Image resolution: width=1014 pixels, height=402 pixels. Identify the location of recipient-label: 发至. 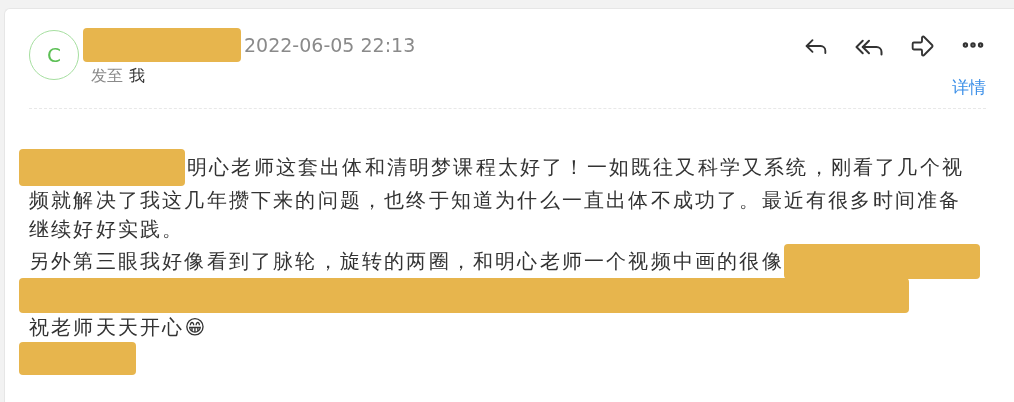
(107, 76).